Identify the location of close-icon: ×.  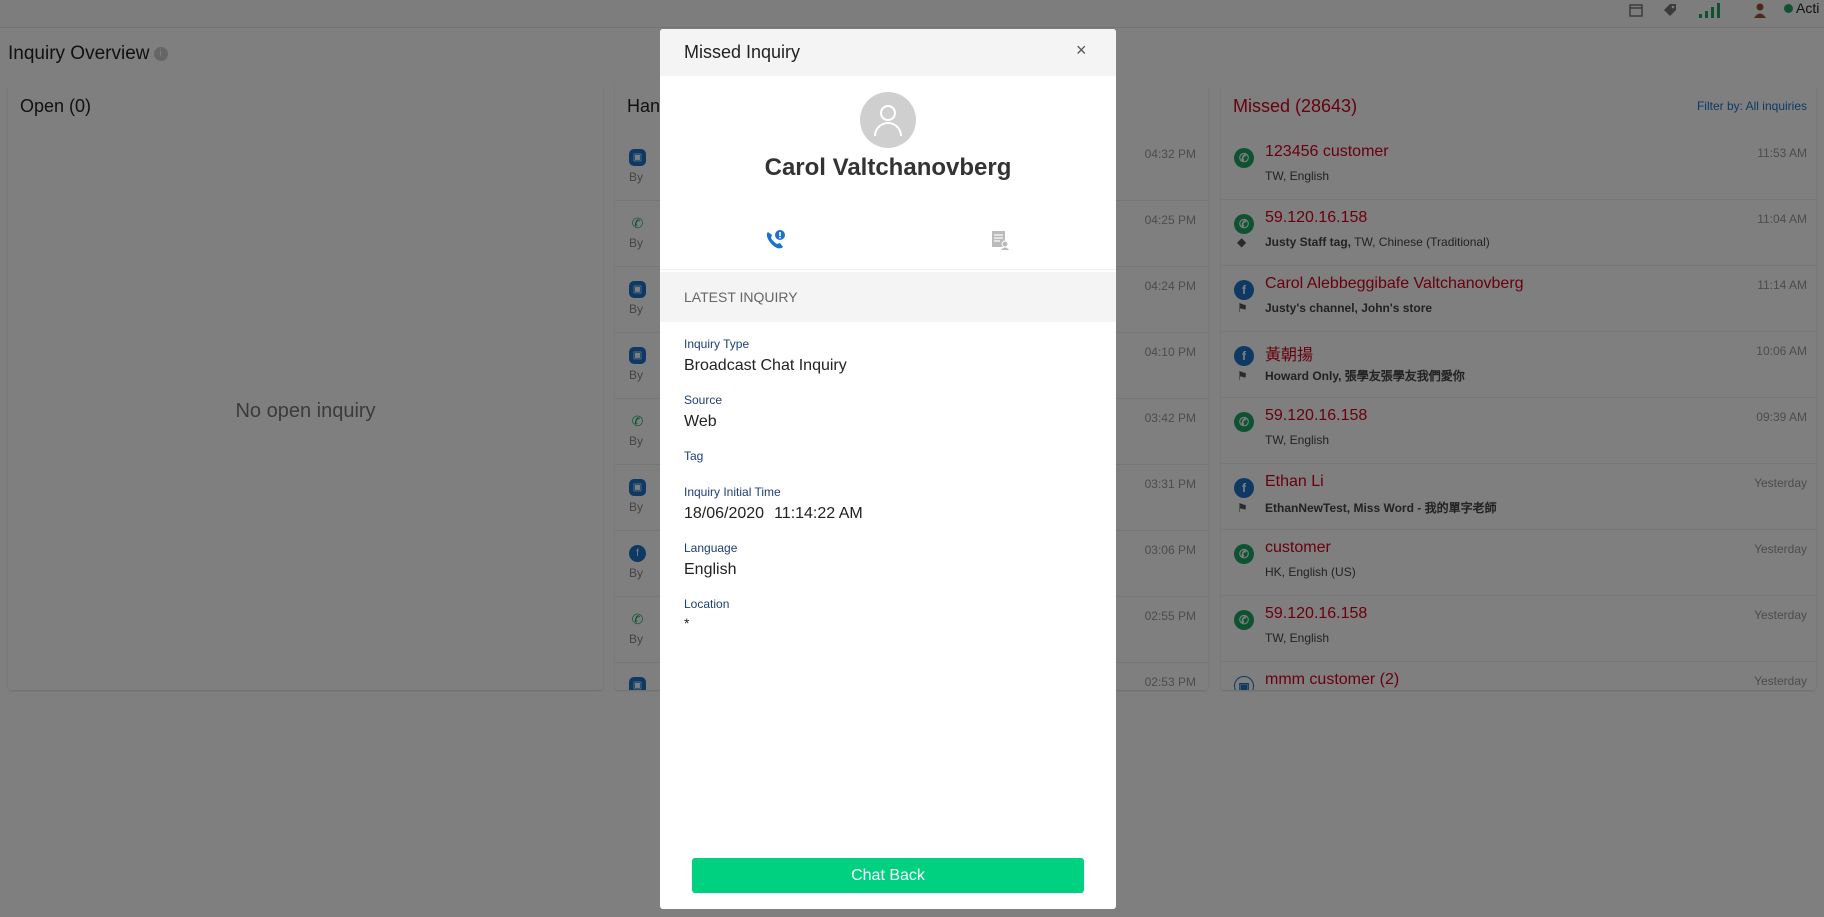
(1081, 50).